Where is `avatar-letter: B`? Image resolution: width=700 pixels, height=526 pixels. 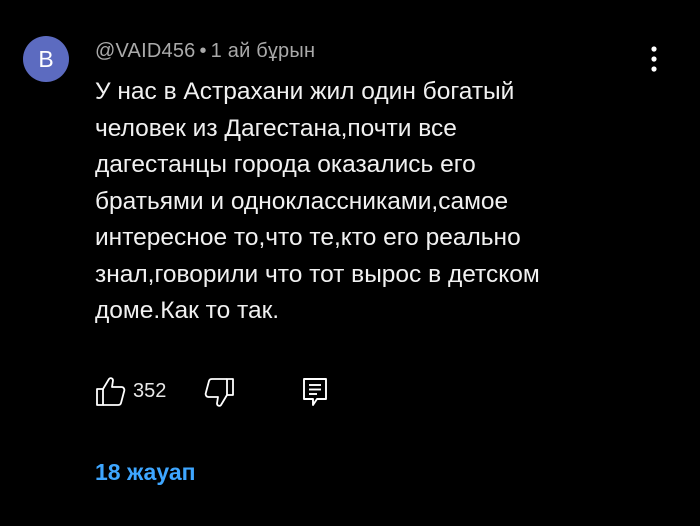
avatar-letter: B is located at coordinates (46, 58).